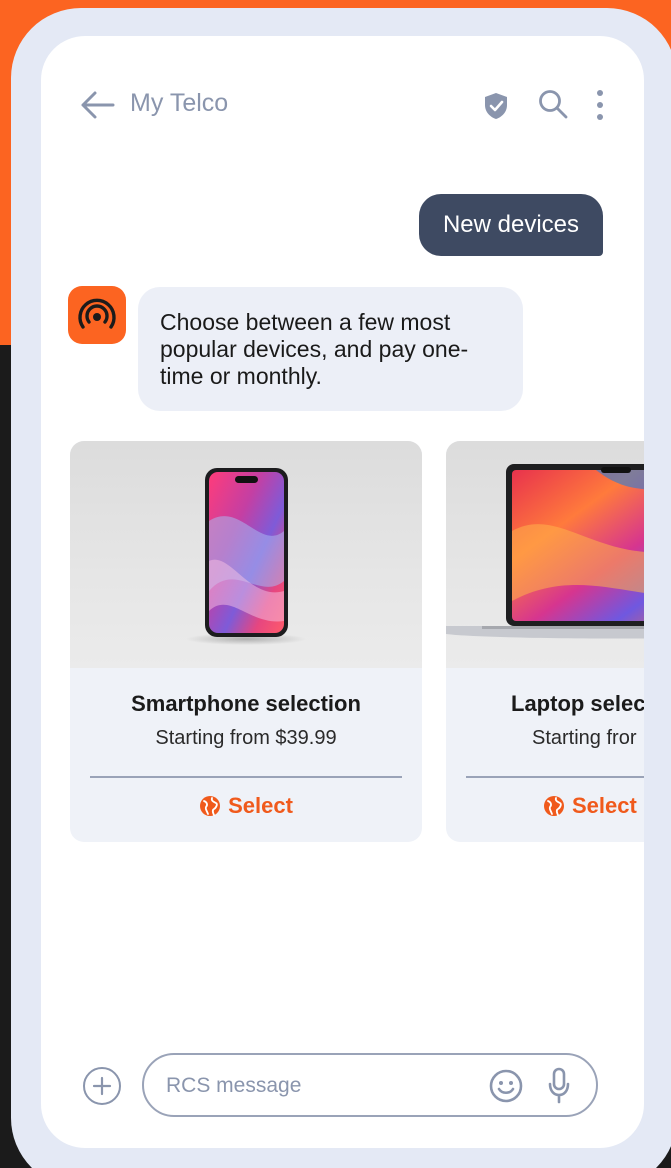  I want to click on rich-card-laptop: Laptop selec Starting fror Select, so click(545, 641).